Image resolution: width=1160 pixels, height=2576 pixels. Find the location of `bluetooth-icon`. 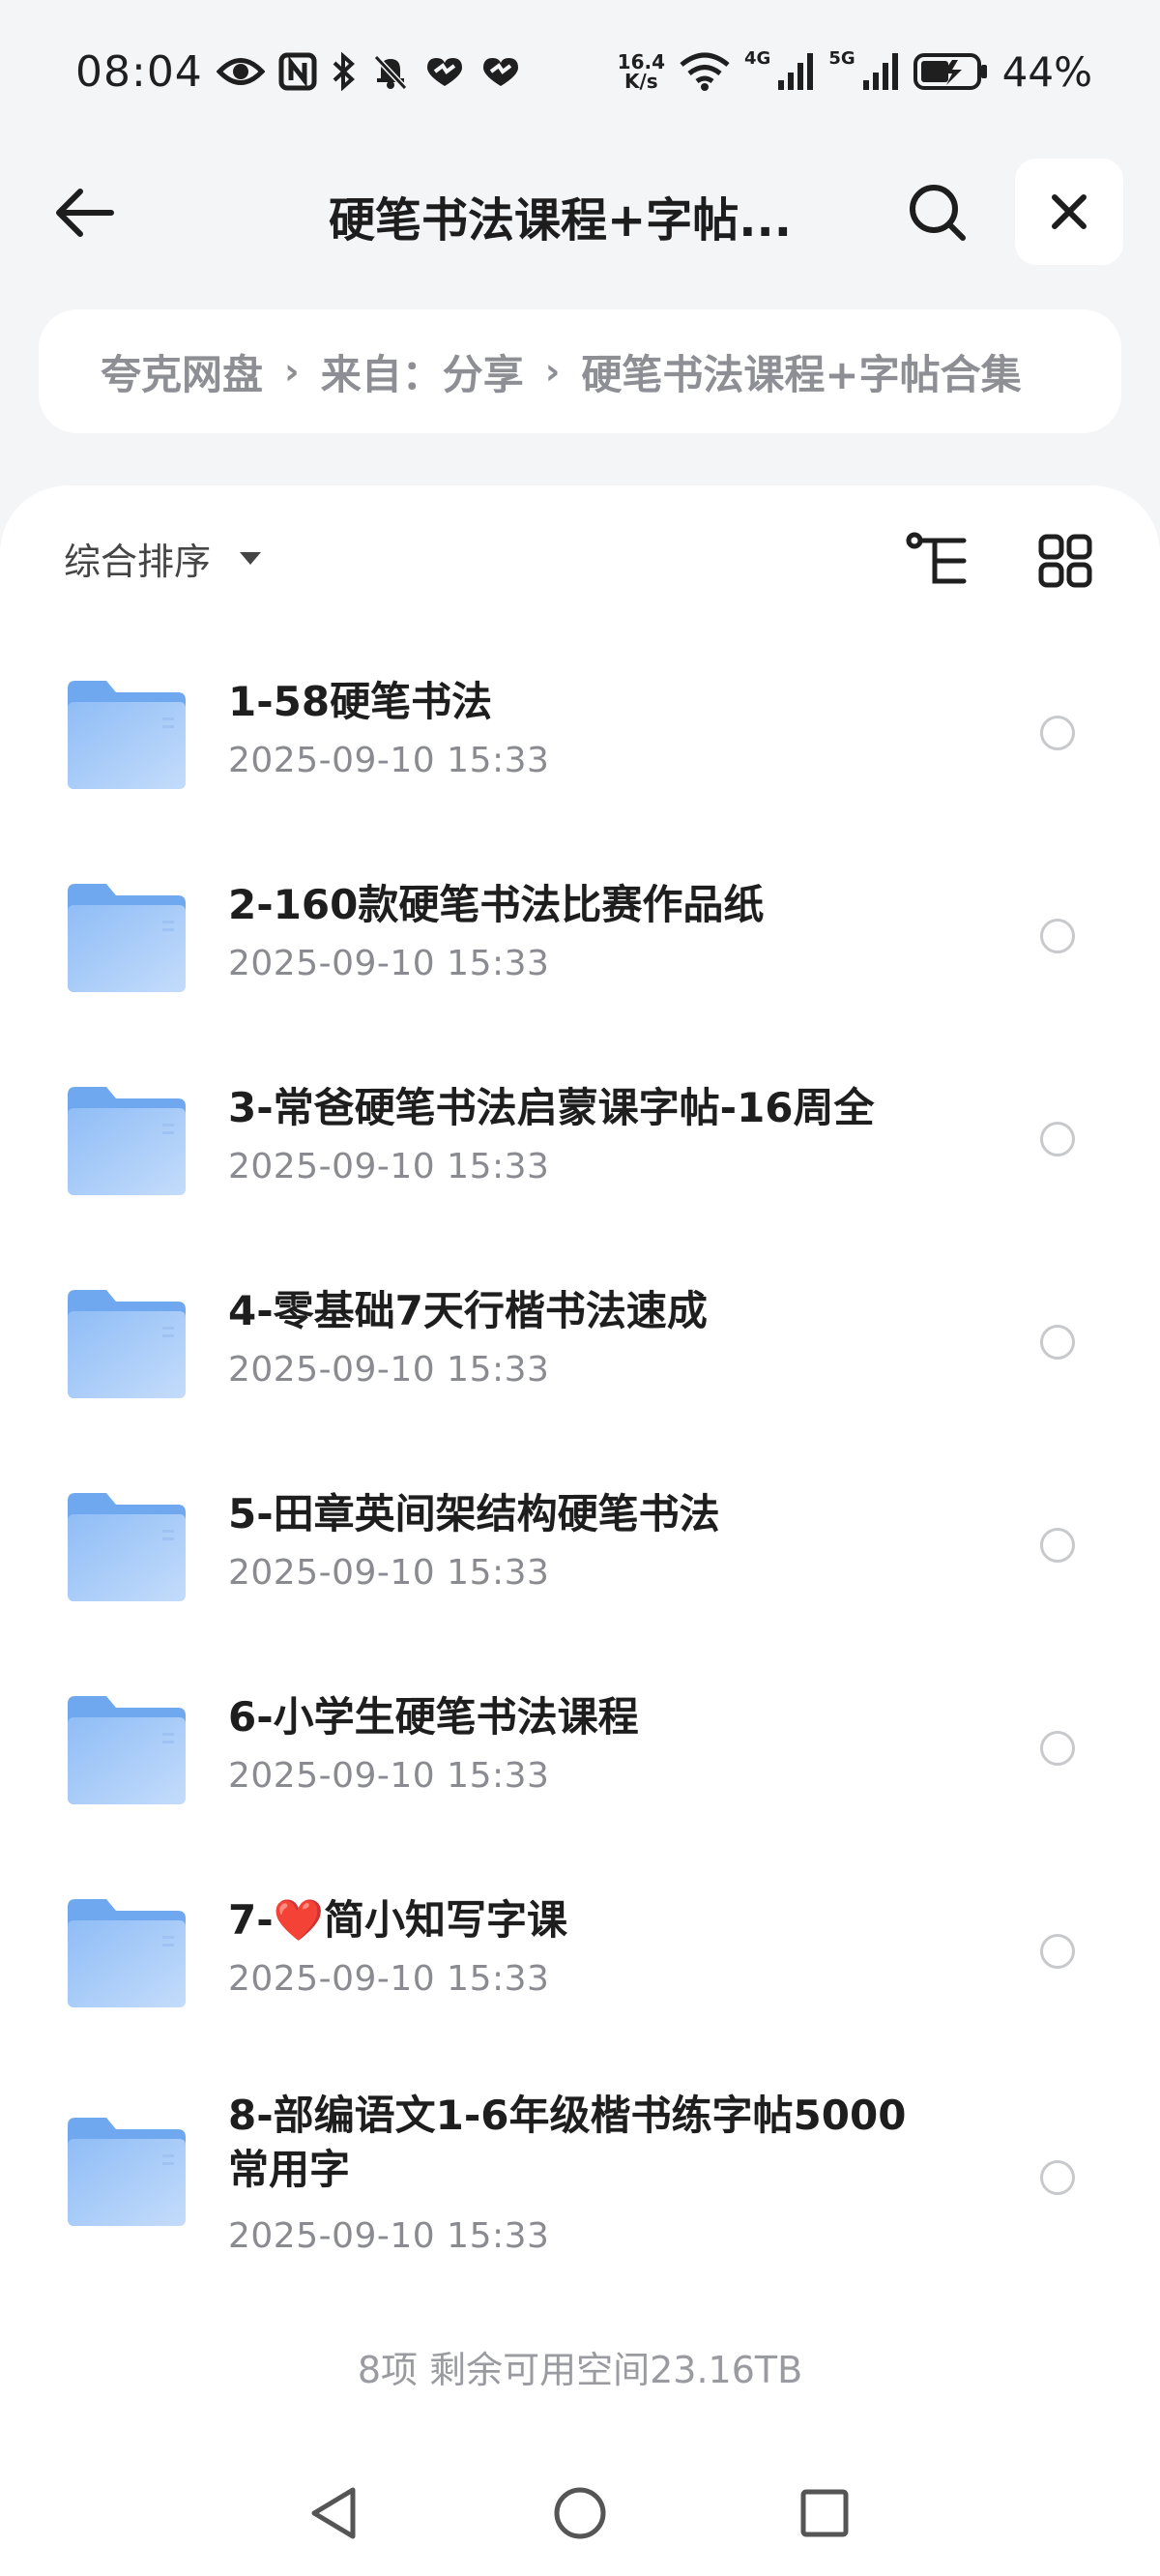

bluetooth-icon is located at coordinates (345, 71).